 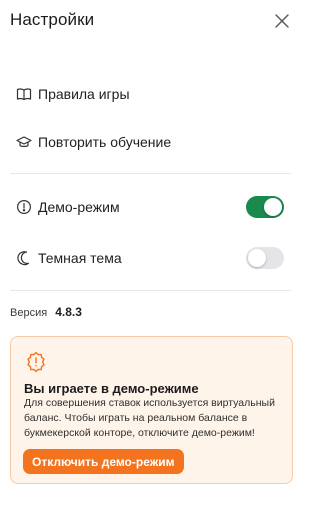 I want to click on demo-notice-title: Вы играете в демо-режиме, so click(x=111, y=388).